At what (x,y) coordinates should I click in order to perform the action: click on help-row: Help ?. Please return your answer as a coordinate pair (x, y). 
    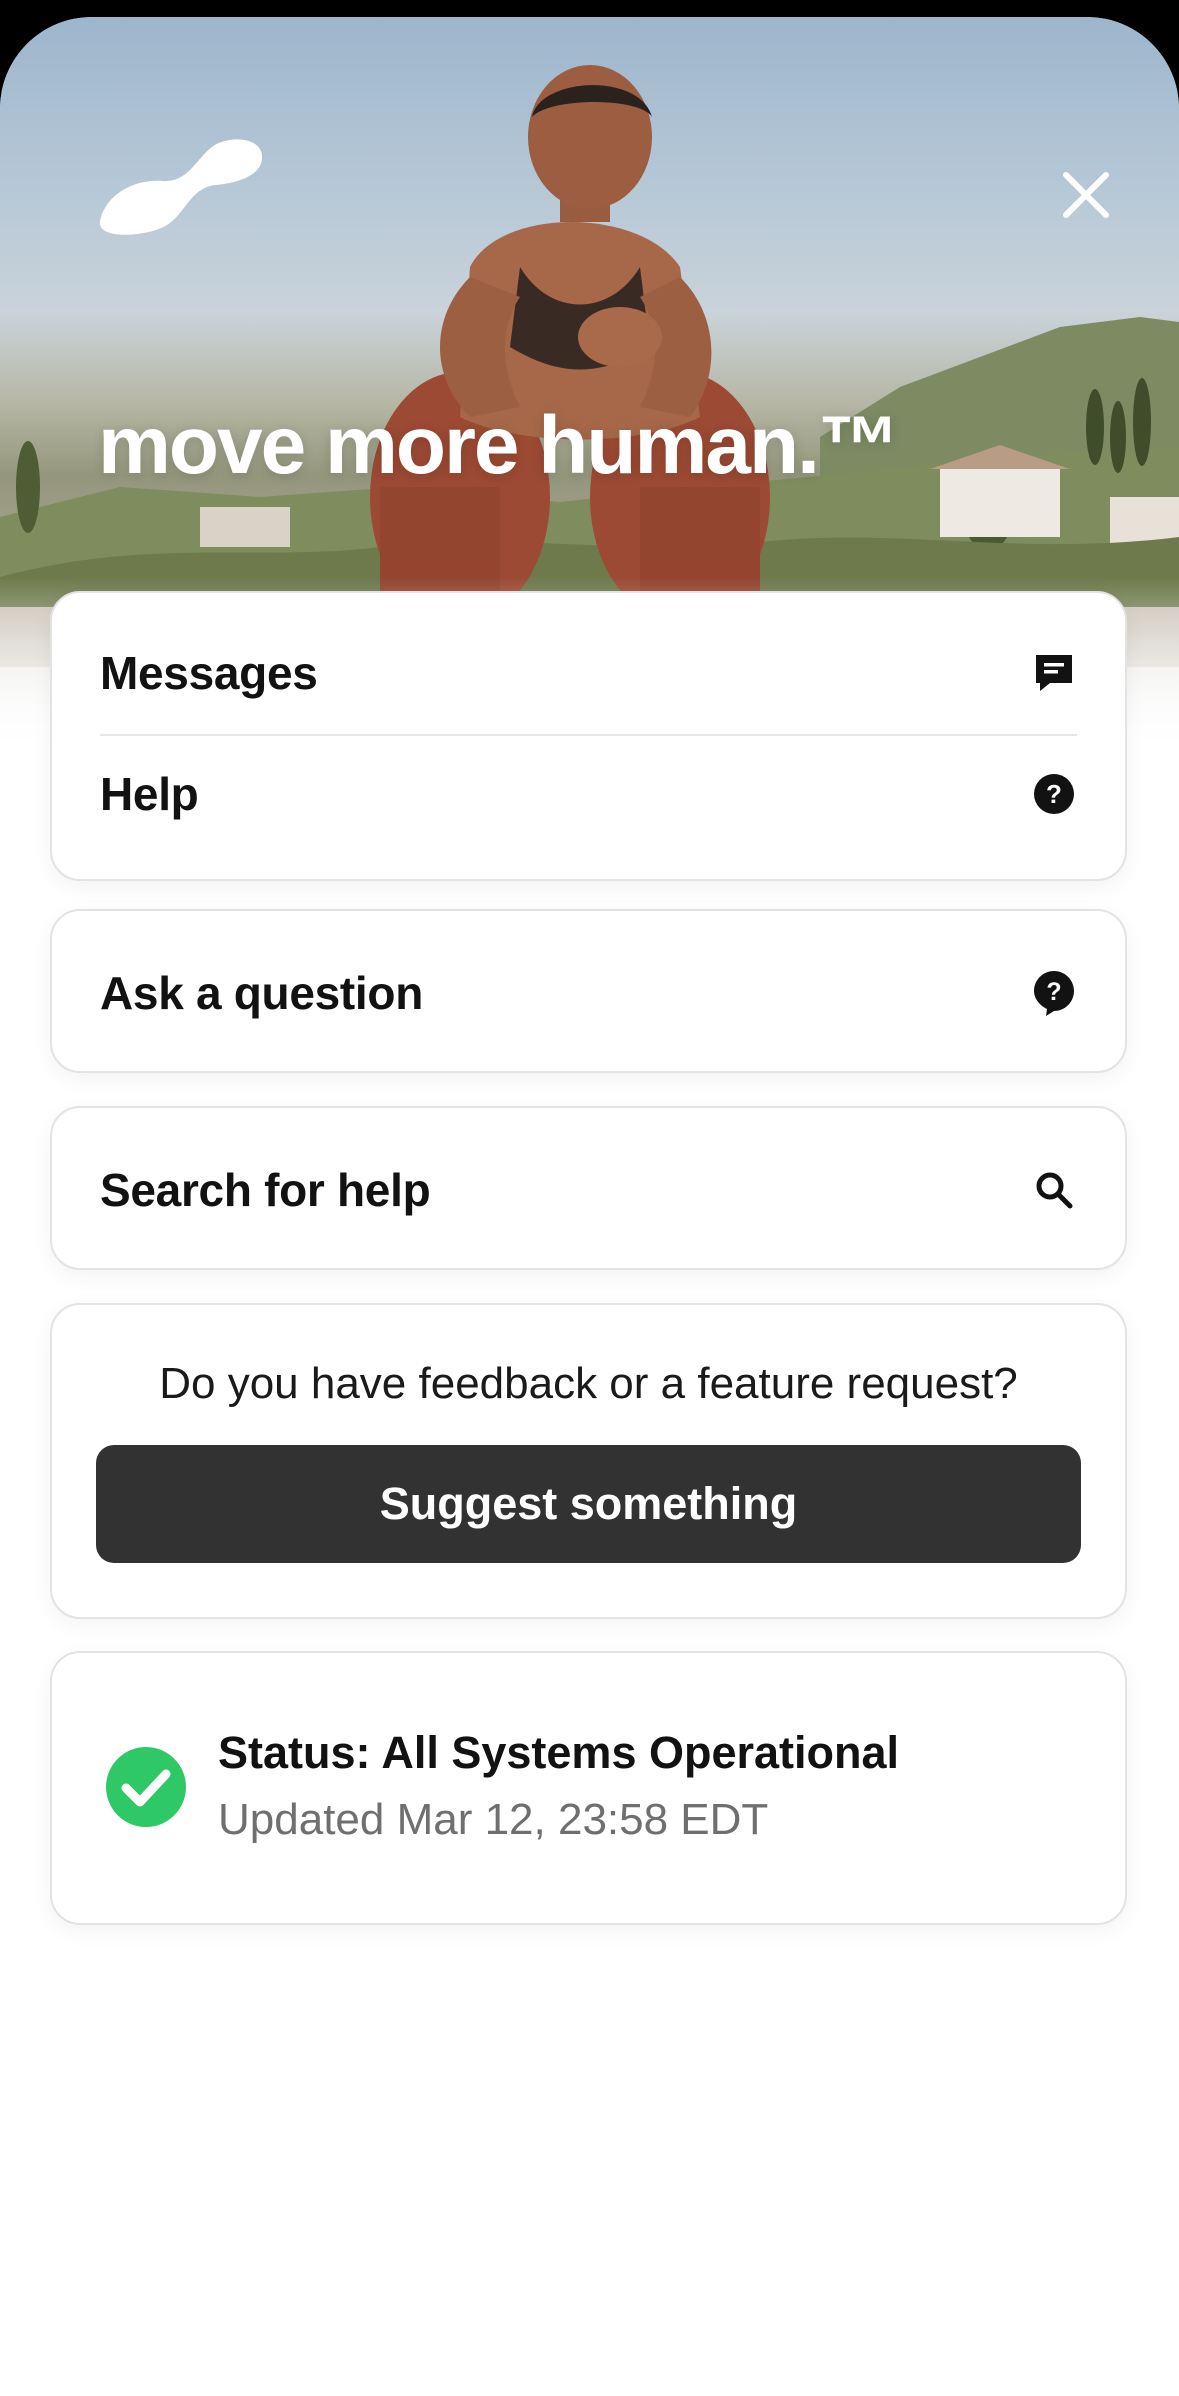
    Looking at the image, I should click on (588, 794).